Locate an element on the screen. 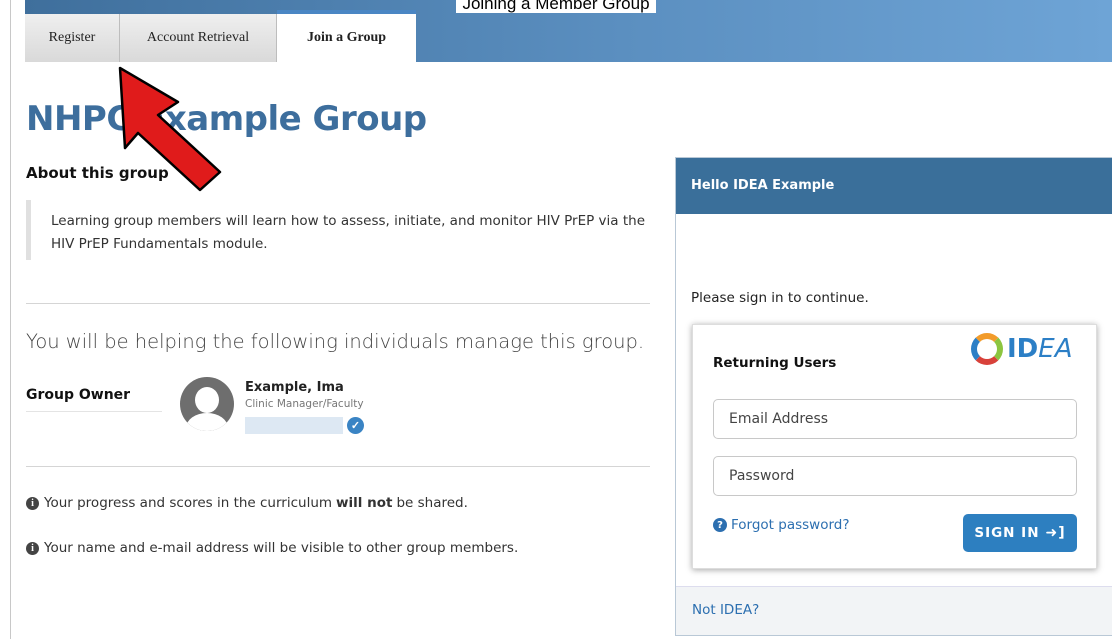  tab-account-retrieval: Account Retrieval is located at coordinates (198, 38).